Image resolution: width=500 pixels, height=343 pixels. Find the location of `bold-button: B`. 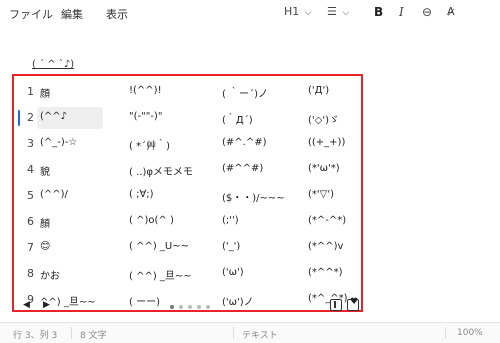

bold-button: B is located at coordinates (378, 12).